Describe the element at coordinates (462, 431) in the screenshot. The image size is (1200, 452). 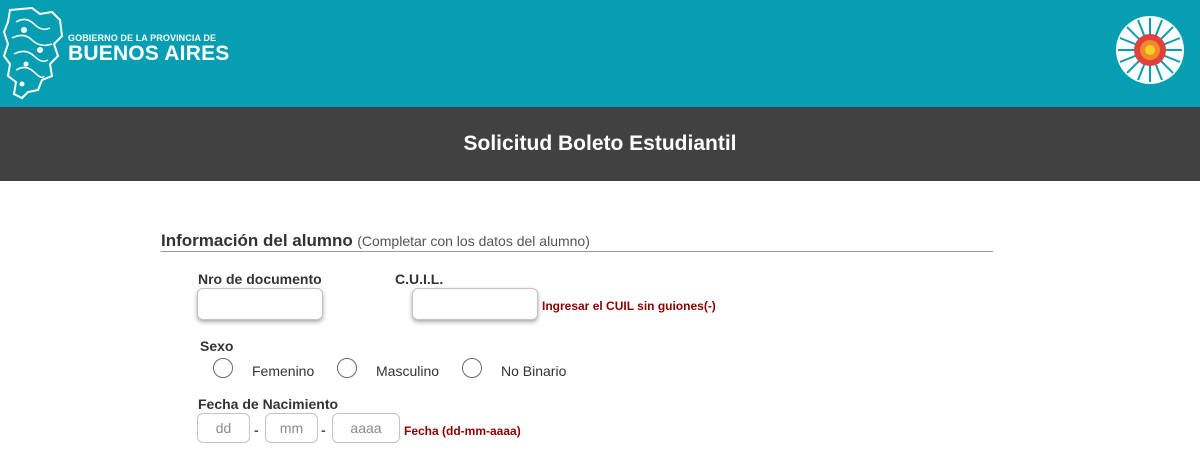
I see `fecha-hint: Fecha (dd-mm-aaaa)` at that location.